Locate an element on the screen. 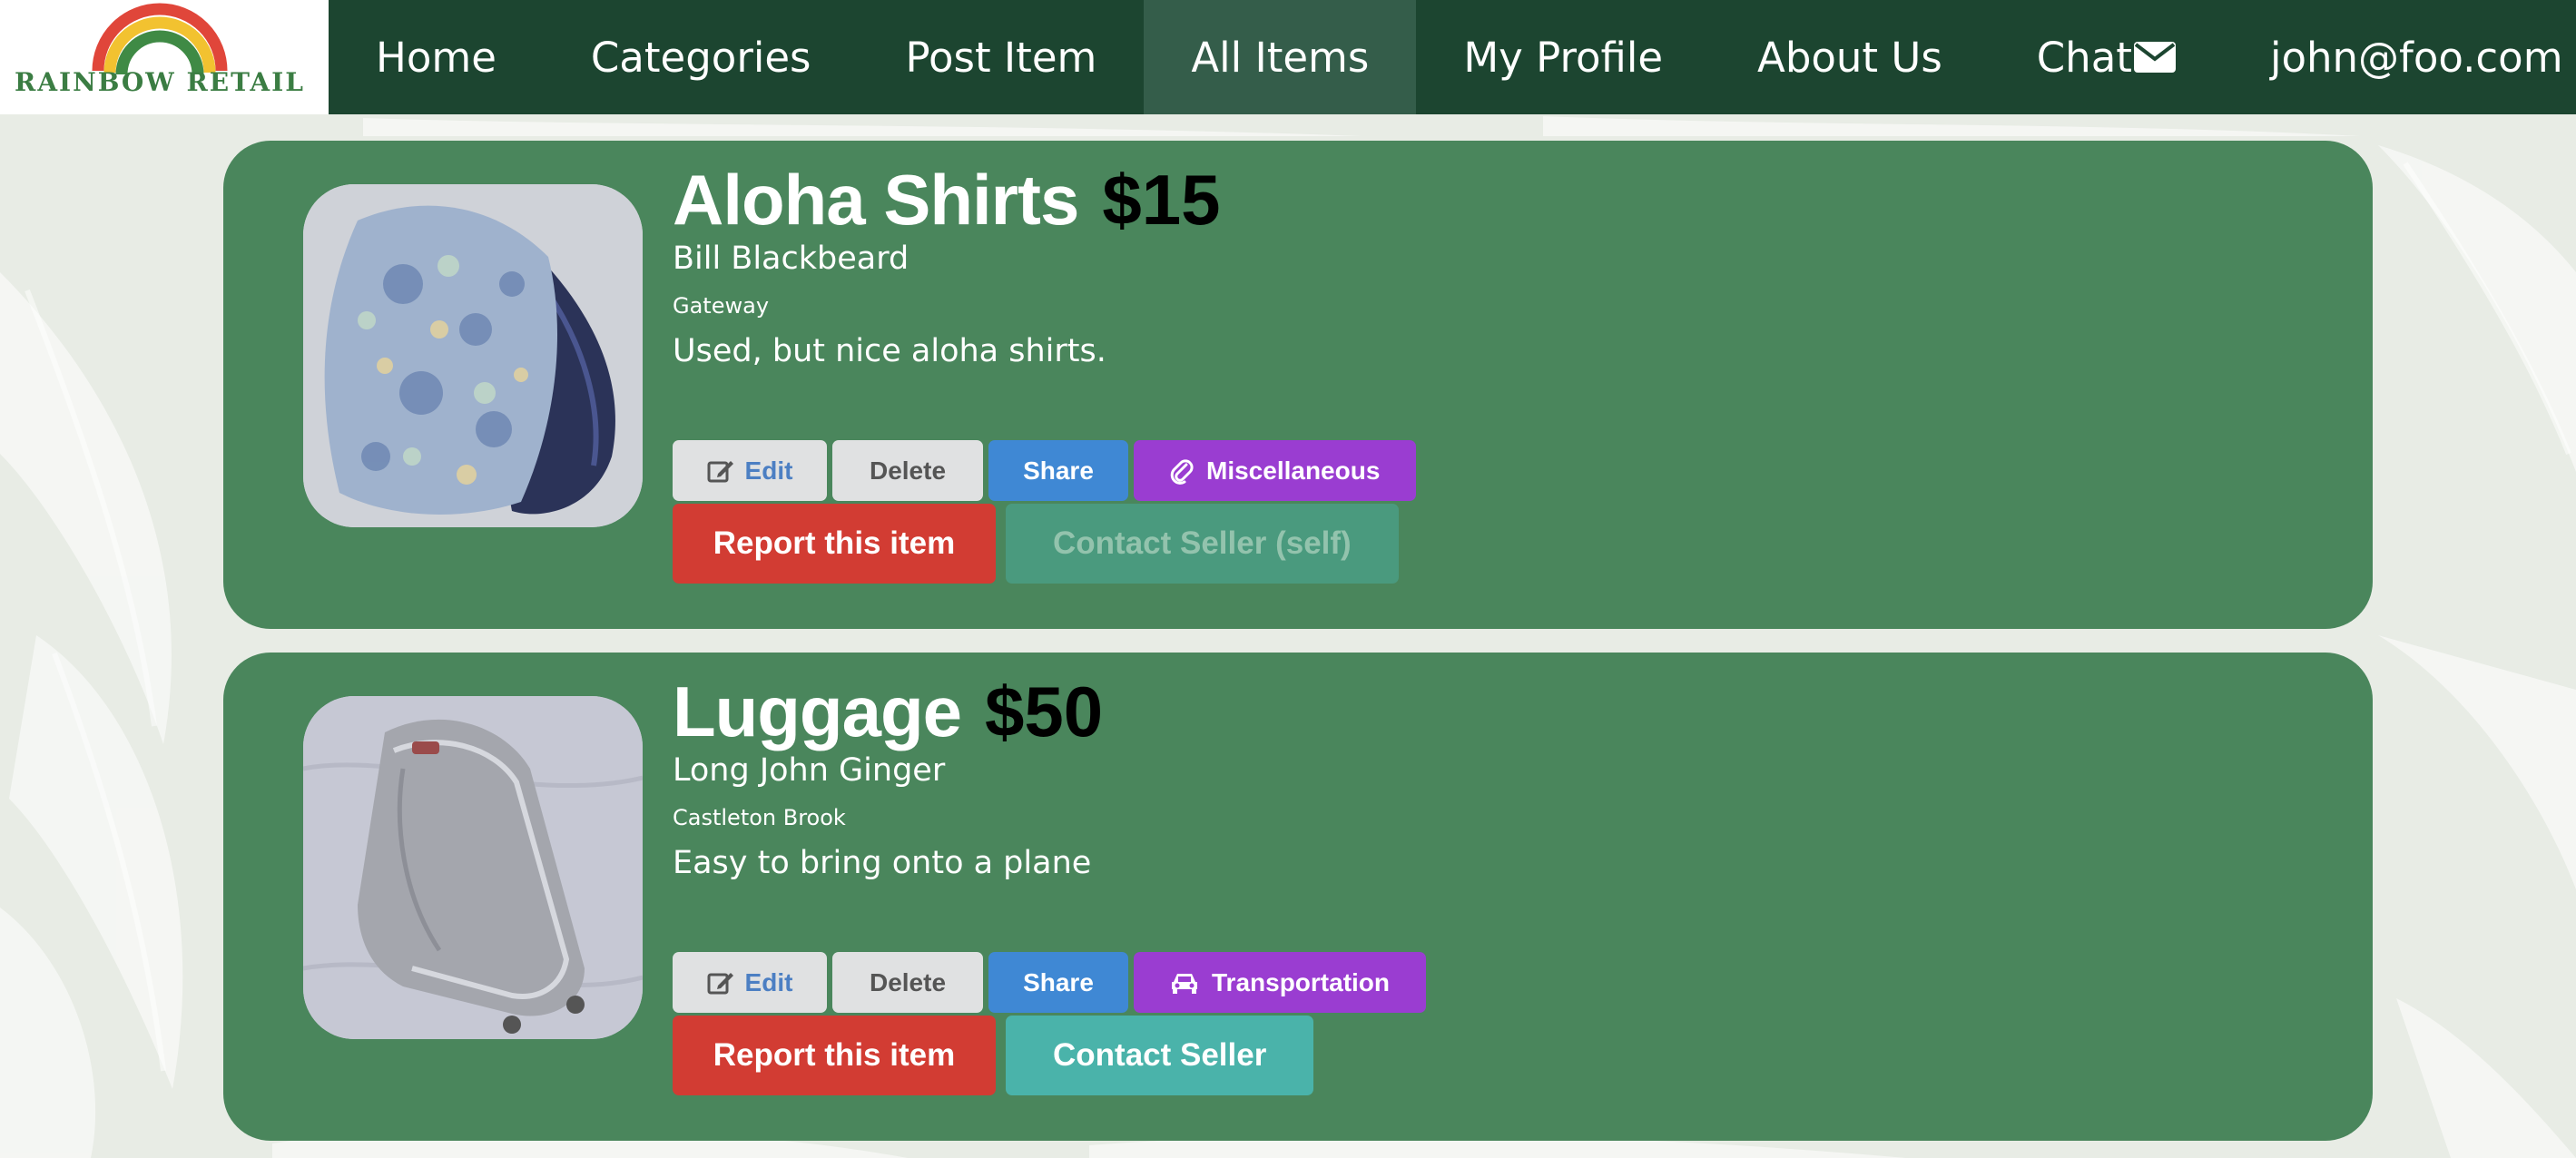 This screenshot has width=2576, height=1158. nav-user-email: john@foo.com is located at coordinates (2416, 58).